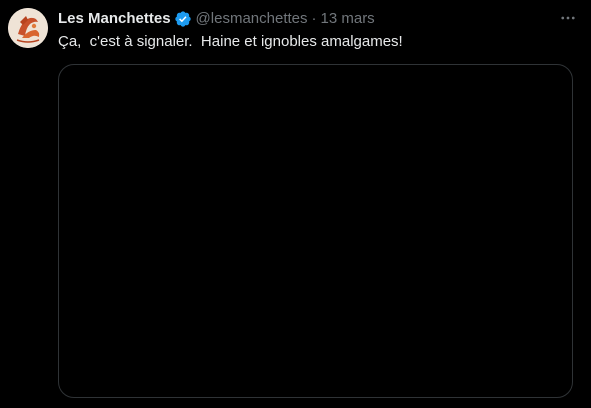 This screenshot has width=591, height=408. What do you see at coordinates (252, 19) in the screenshot?
I see `author-handle: @lesmanchettes` at bounding box center [252, 19].